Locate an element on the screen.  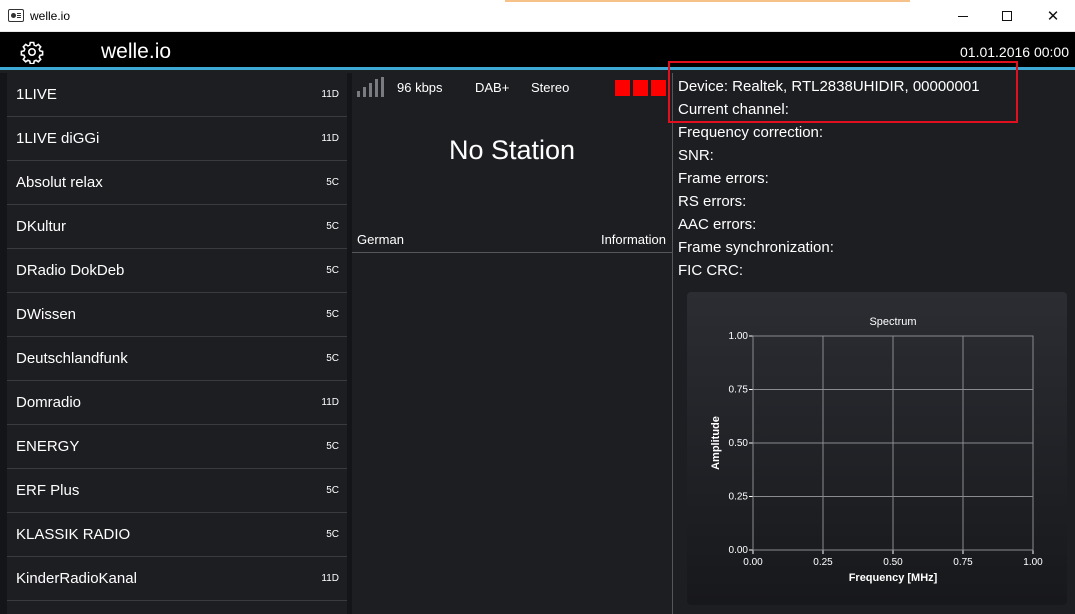
audio-mode-label: Stereo is located at coordinates (550, 87).